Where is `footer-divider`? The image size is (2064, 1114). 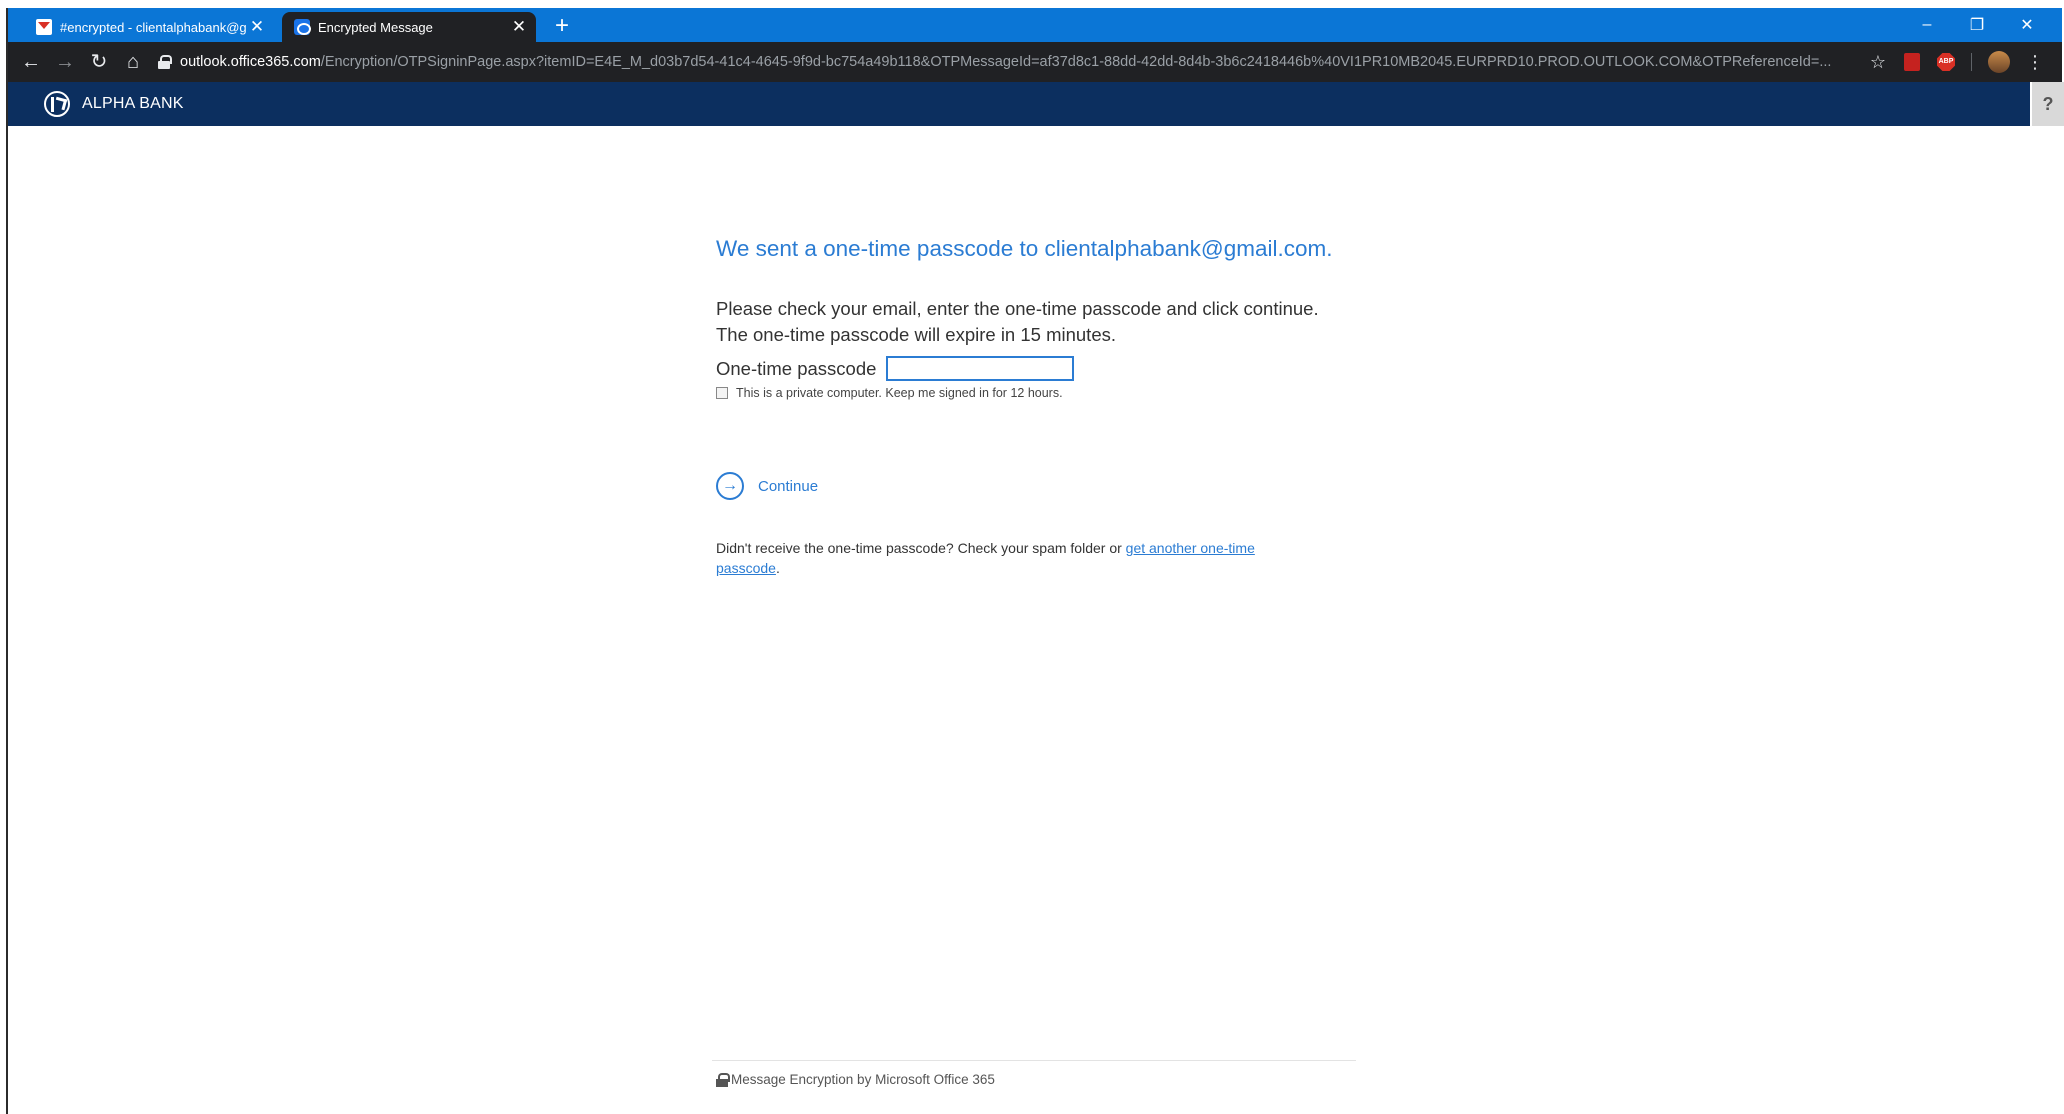 footer-divider is located at coordinates (1034, 1060).